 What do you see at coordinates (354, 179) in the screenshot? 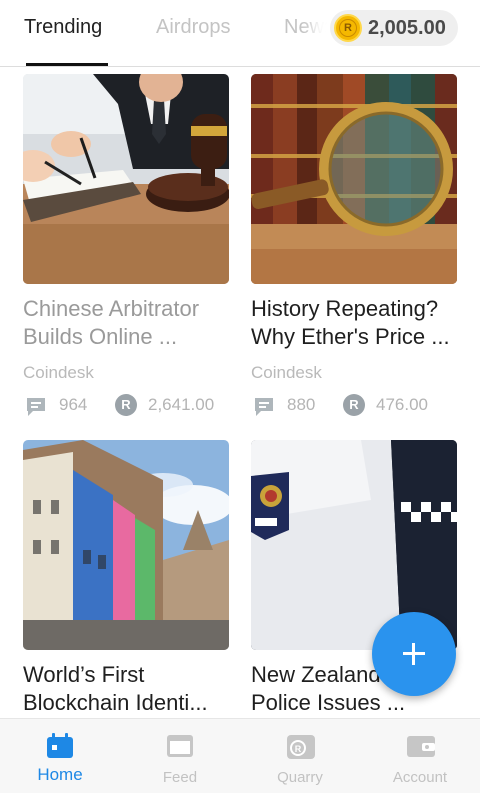
I see `magnifying-glass-books-photo` at bounding box center [354, 179].